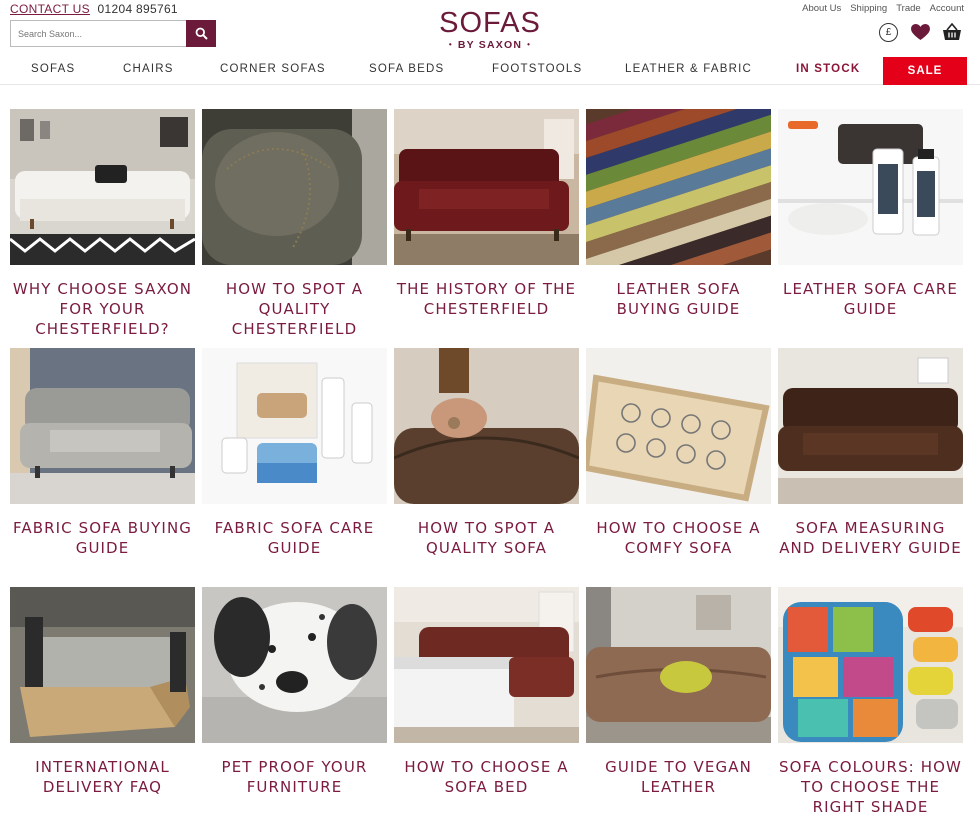 This screenshot has width=980, height=821. What do you see at coordinates (486, 538) in the screenshot?
I see `guide-title: HOW TO SPOT A QUALITY SOFA` at bounding box center [486, 538].